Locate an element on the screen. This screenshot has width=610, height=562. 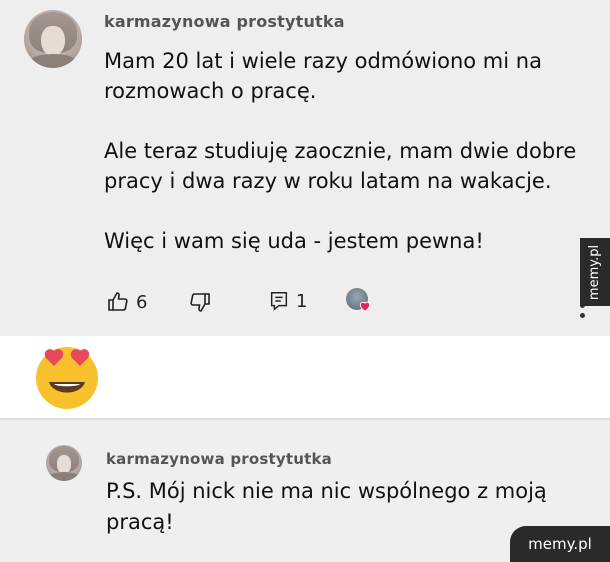
thumbs-down-icon is located at coordinates (200, 302).